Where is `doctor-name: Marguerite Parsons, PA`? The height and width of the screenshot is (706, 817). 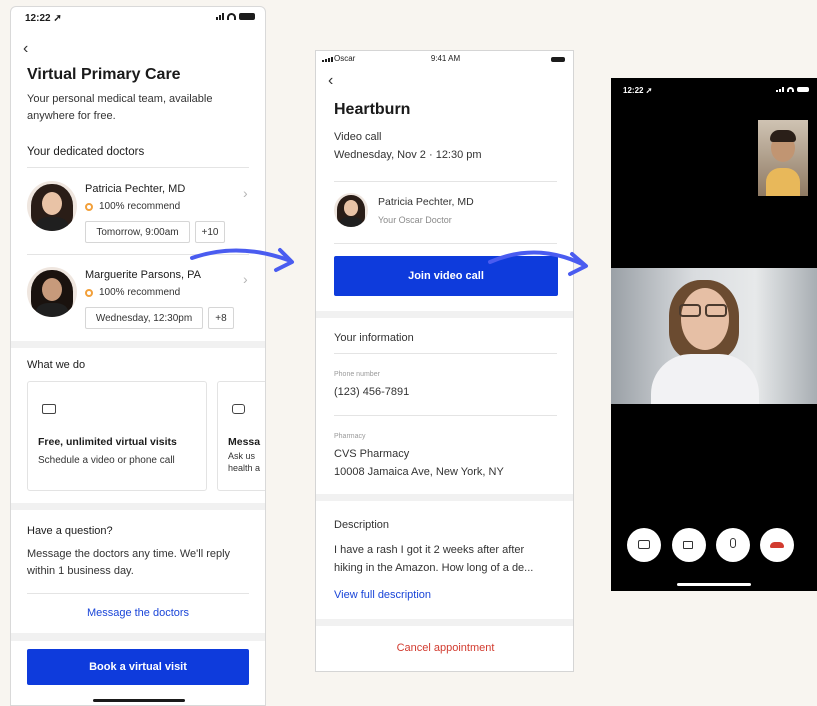 doctor-name: Marguerite Parsons, PA is located at coordinates (143, 275).